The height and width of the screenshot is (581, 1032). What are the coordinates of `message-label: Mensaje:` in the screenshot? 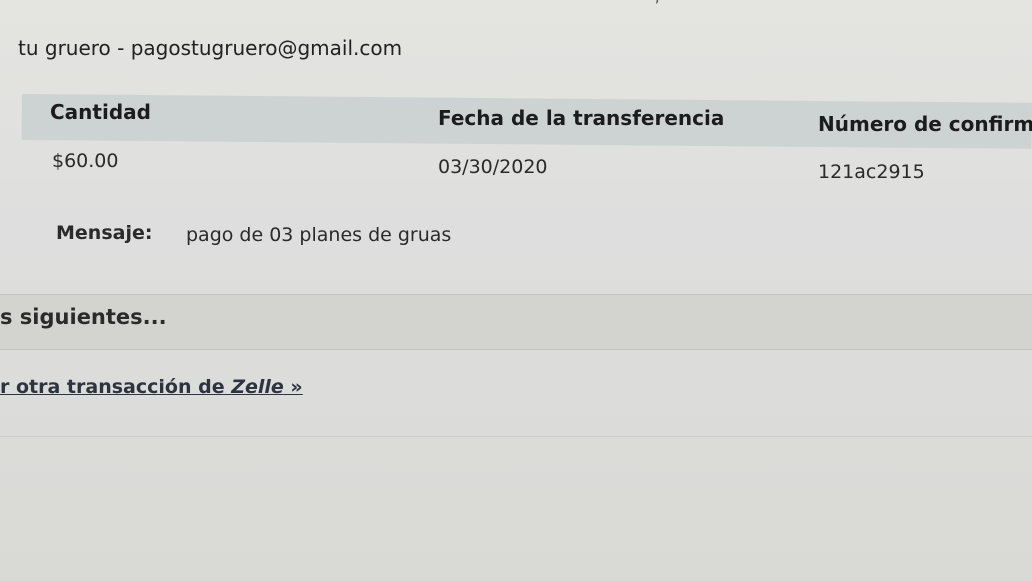 It's located at (104, 233).